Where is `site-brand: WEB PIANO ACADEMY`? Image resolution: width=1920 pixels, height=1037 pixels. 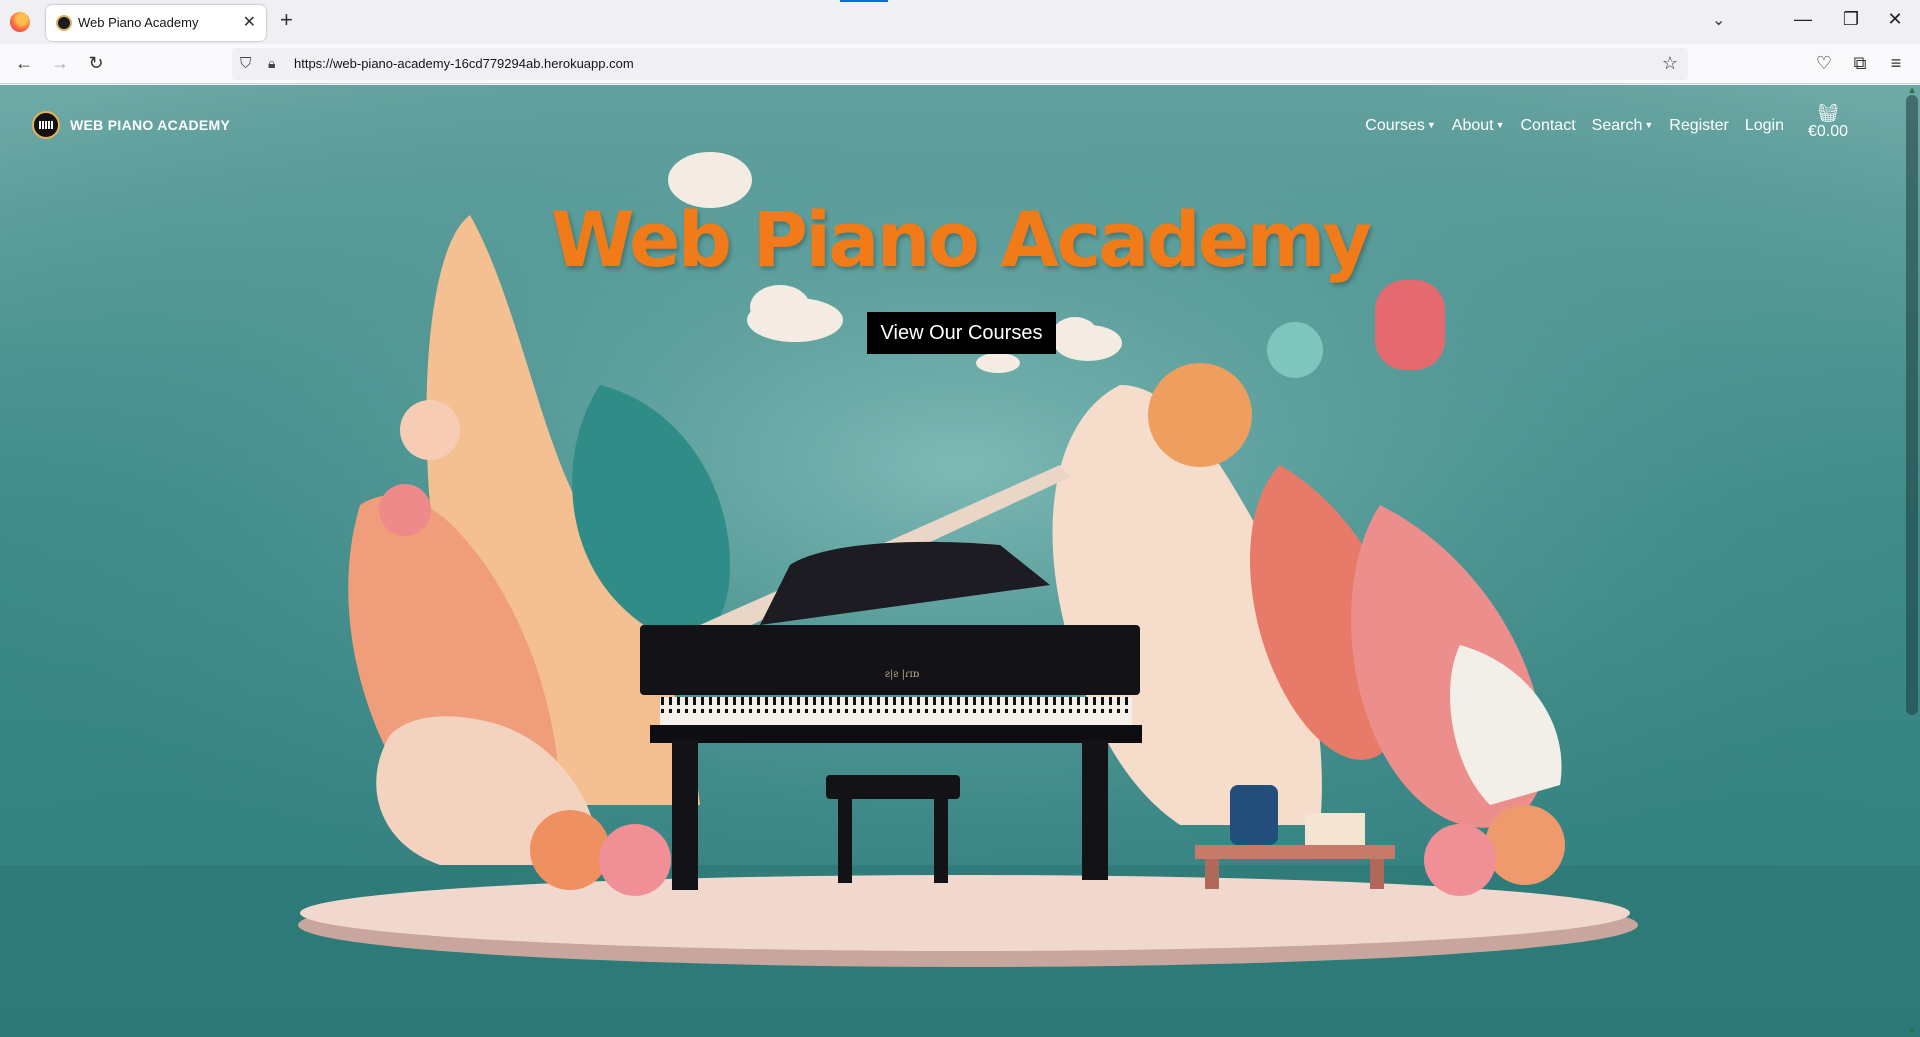 site-brand: WEB PIANO ACADEMY is located at coordinates (131, 125).